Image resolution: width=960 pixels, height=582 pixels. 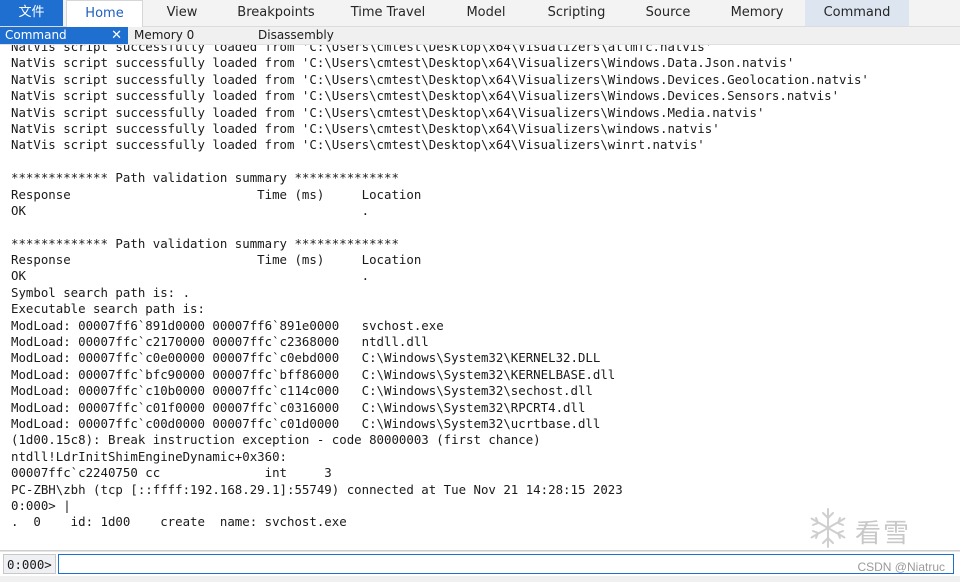 What do you see at coordinates (576, 13) in the screenshot?
I see `ribbon-tab-scripting: Scripting` at bounding box center [576, 13].